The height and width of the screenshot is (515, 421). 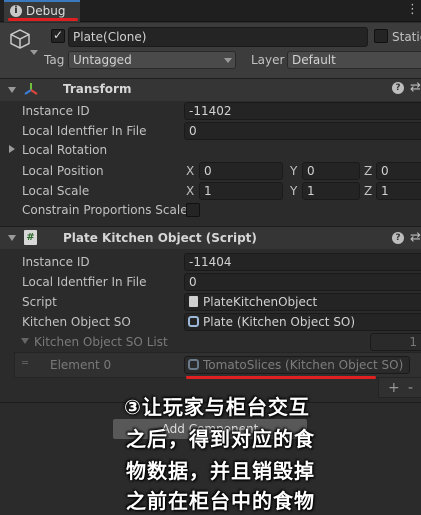 What do you see at coordinates (395, 342) in the screenshot?
I see `list-count-field: 1` at bounding box center [395, 342].